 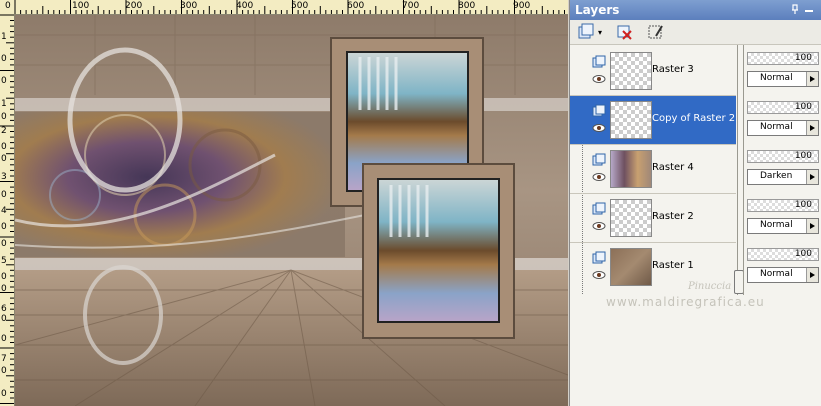 I want to click on new-layer-icon, so click(x=586, y=32).